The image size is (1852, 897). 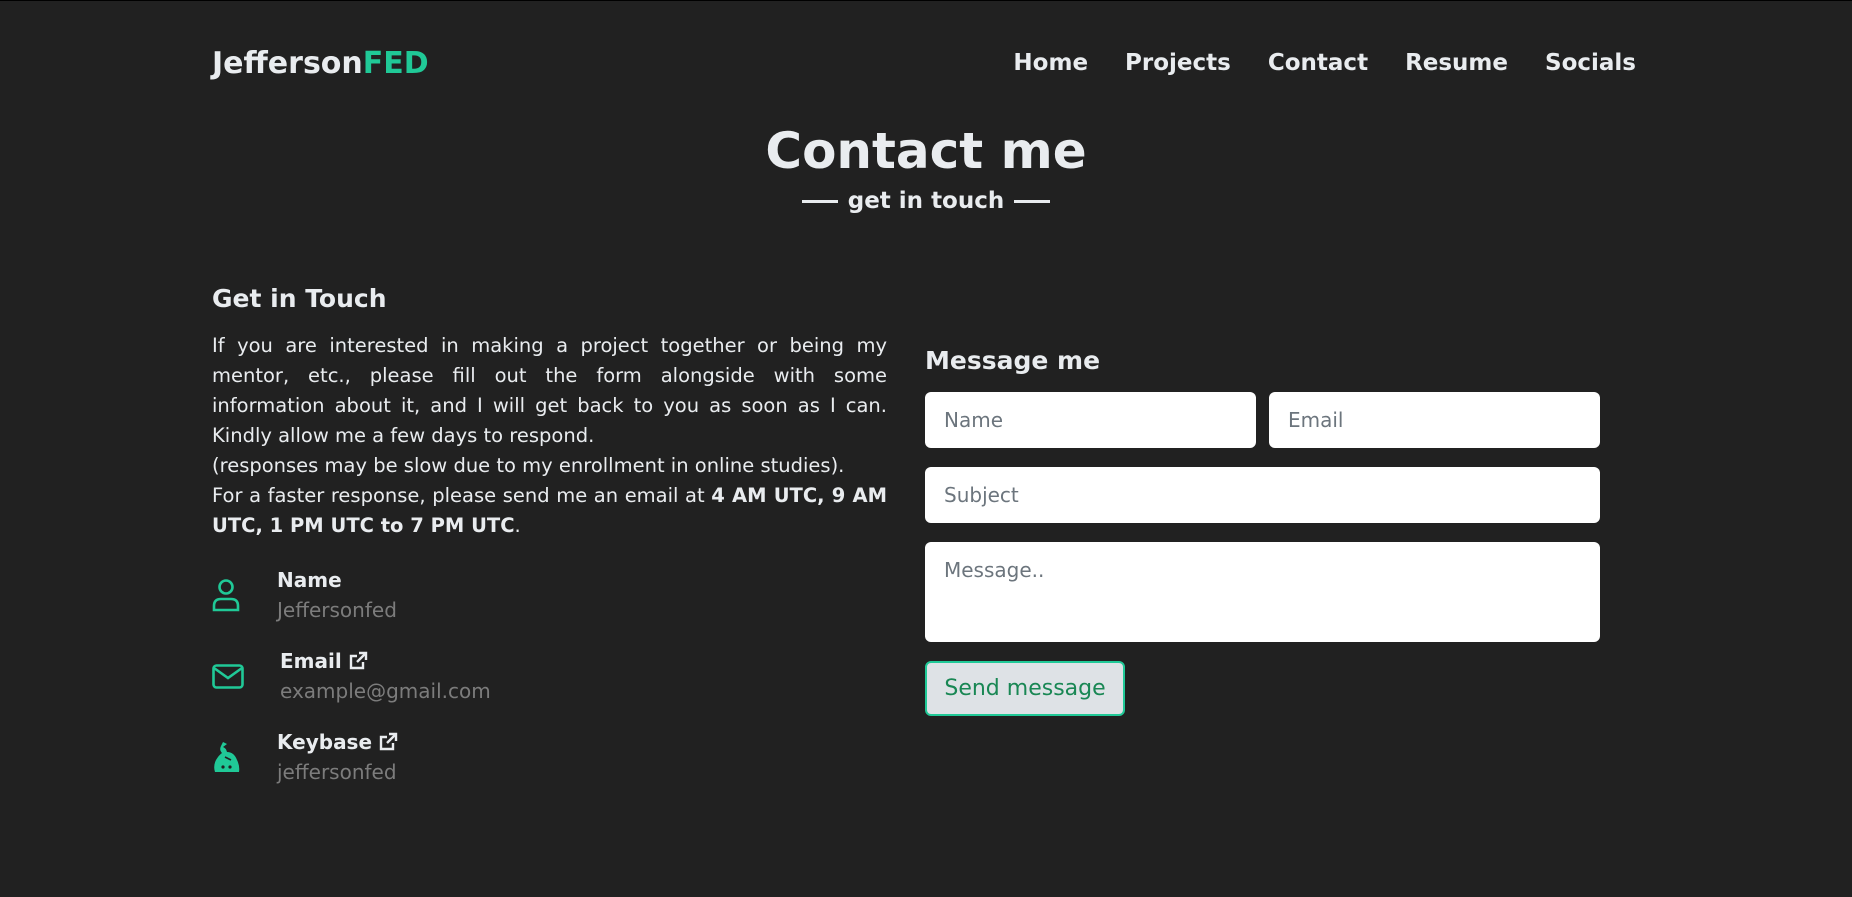 I want to click on info-keybase-label-text: Keybase, so click(x=325, y=742).